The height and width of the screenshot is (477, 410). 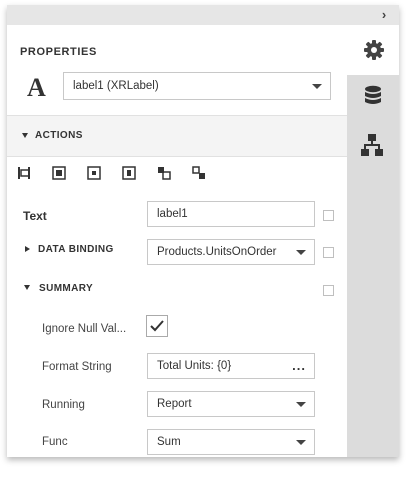 I want to click on tab-field-list, so click(x=373, y=99).